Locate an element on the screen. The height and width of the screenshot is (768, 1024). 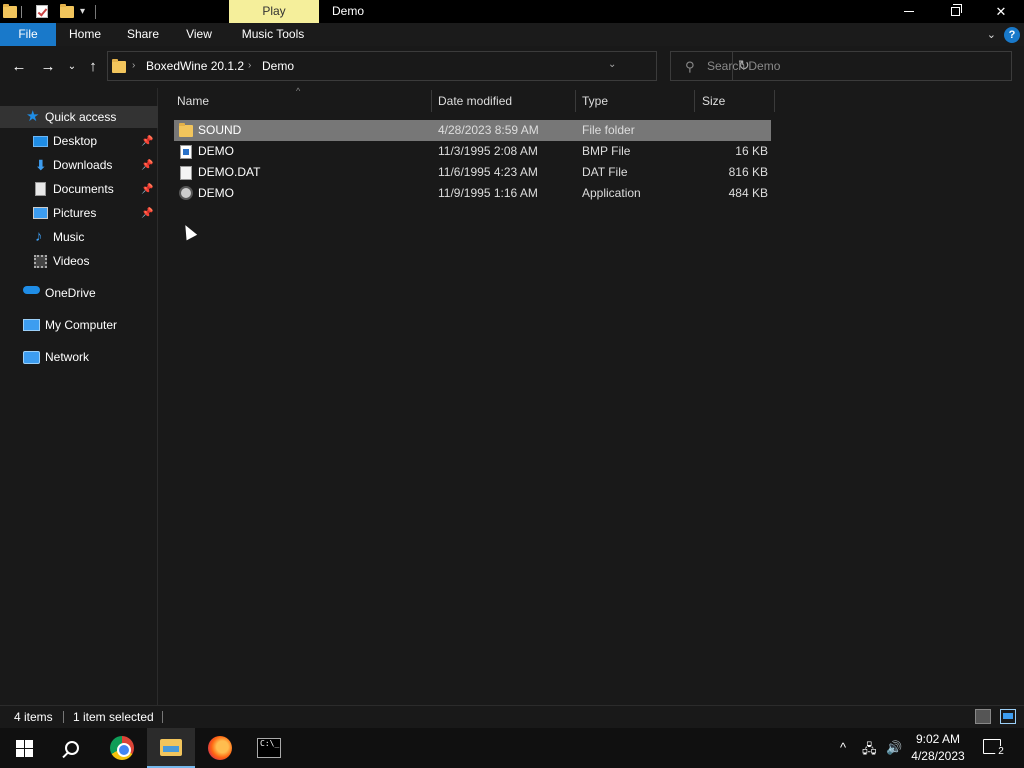
file-type: Application is located at coordinates (611, 193).